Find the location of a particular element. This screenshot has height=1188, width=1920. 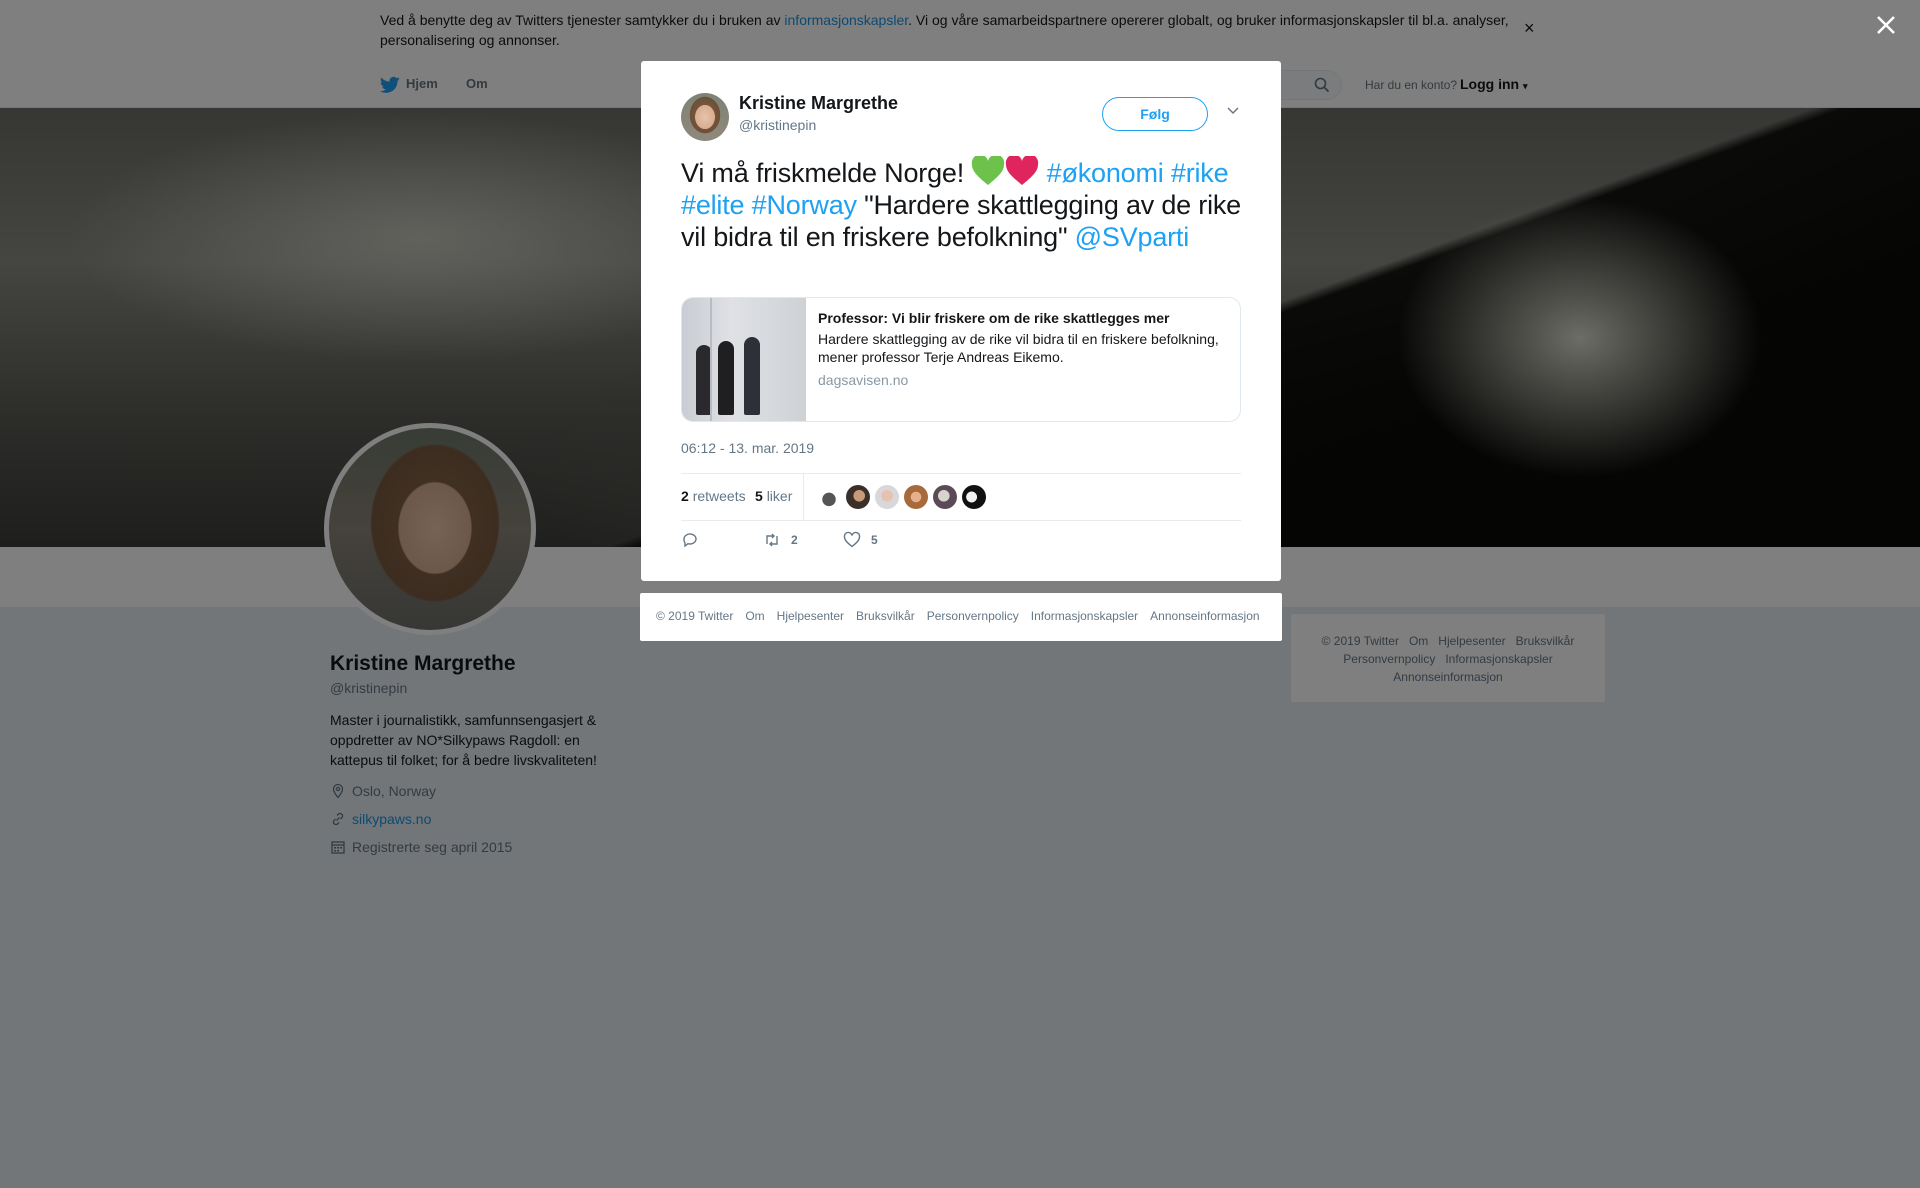

retweet-button: 2 is located at coordinates (780, 540).